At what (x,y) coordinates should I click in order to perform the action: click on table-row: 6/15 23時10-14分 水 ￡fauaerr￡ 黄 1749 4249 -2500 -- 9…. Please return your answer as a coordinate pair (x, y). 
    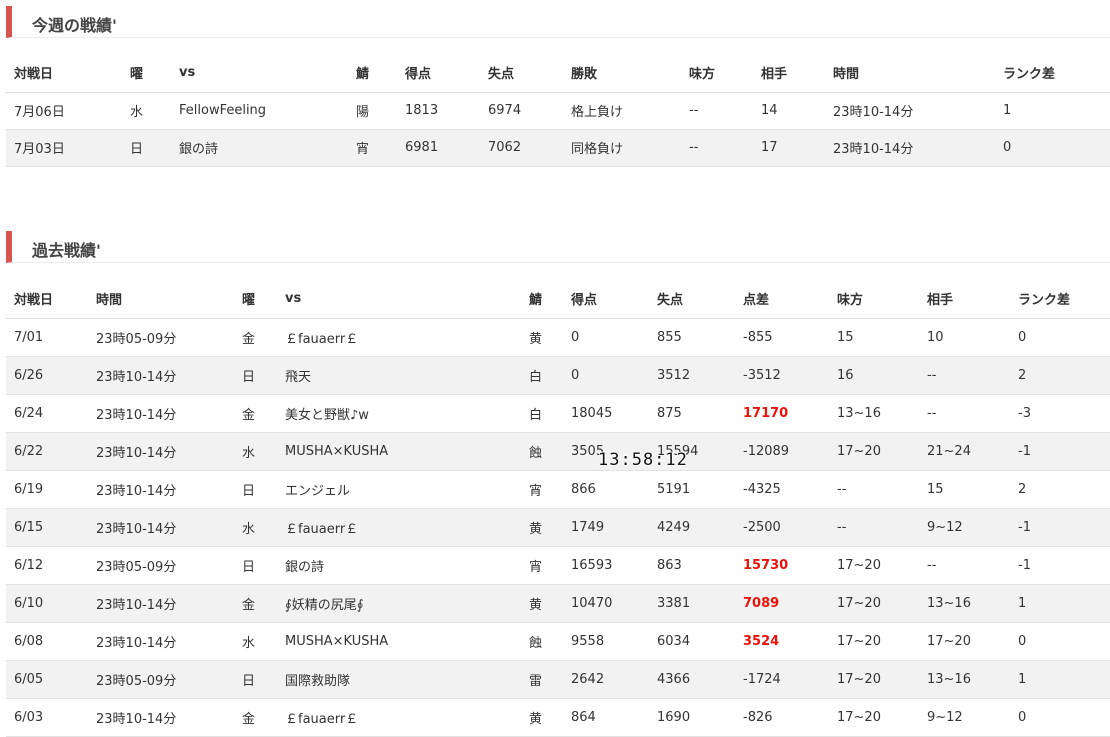
    Looking at the image, I should click on (558, 527).